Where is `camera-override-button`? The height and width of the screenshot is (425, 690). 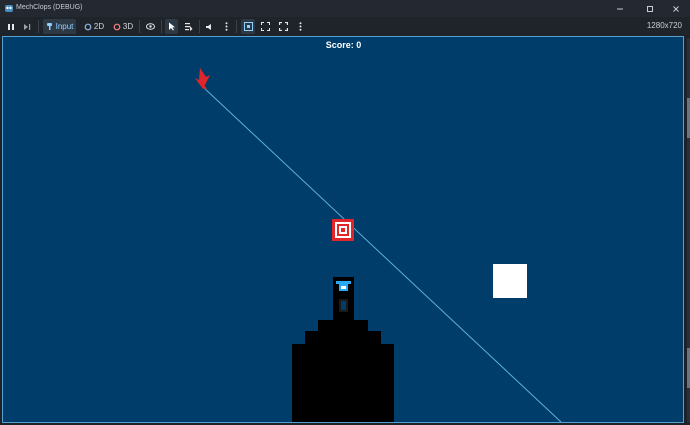 camera-override-button is located at coordinates (248, 26).